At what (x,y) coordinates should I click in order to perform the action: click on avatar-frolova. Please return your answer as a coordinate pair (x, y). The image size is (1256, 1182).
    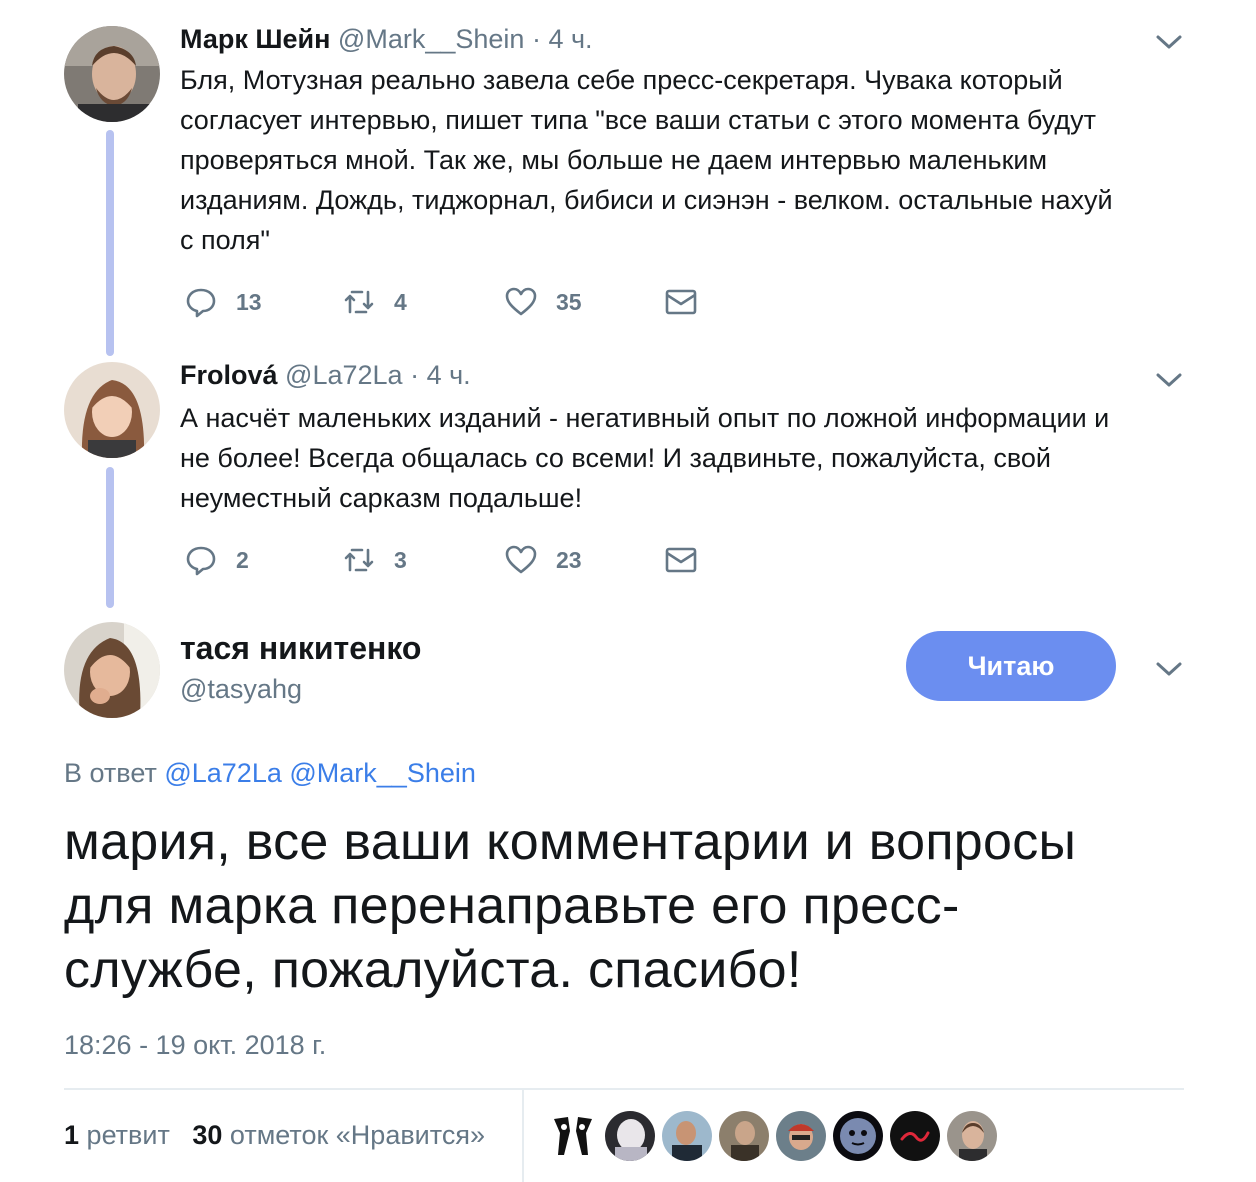
    Looking at the image, I should click on (112, 410).